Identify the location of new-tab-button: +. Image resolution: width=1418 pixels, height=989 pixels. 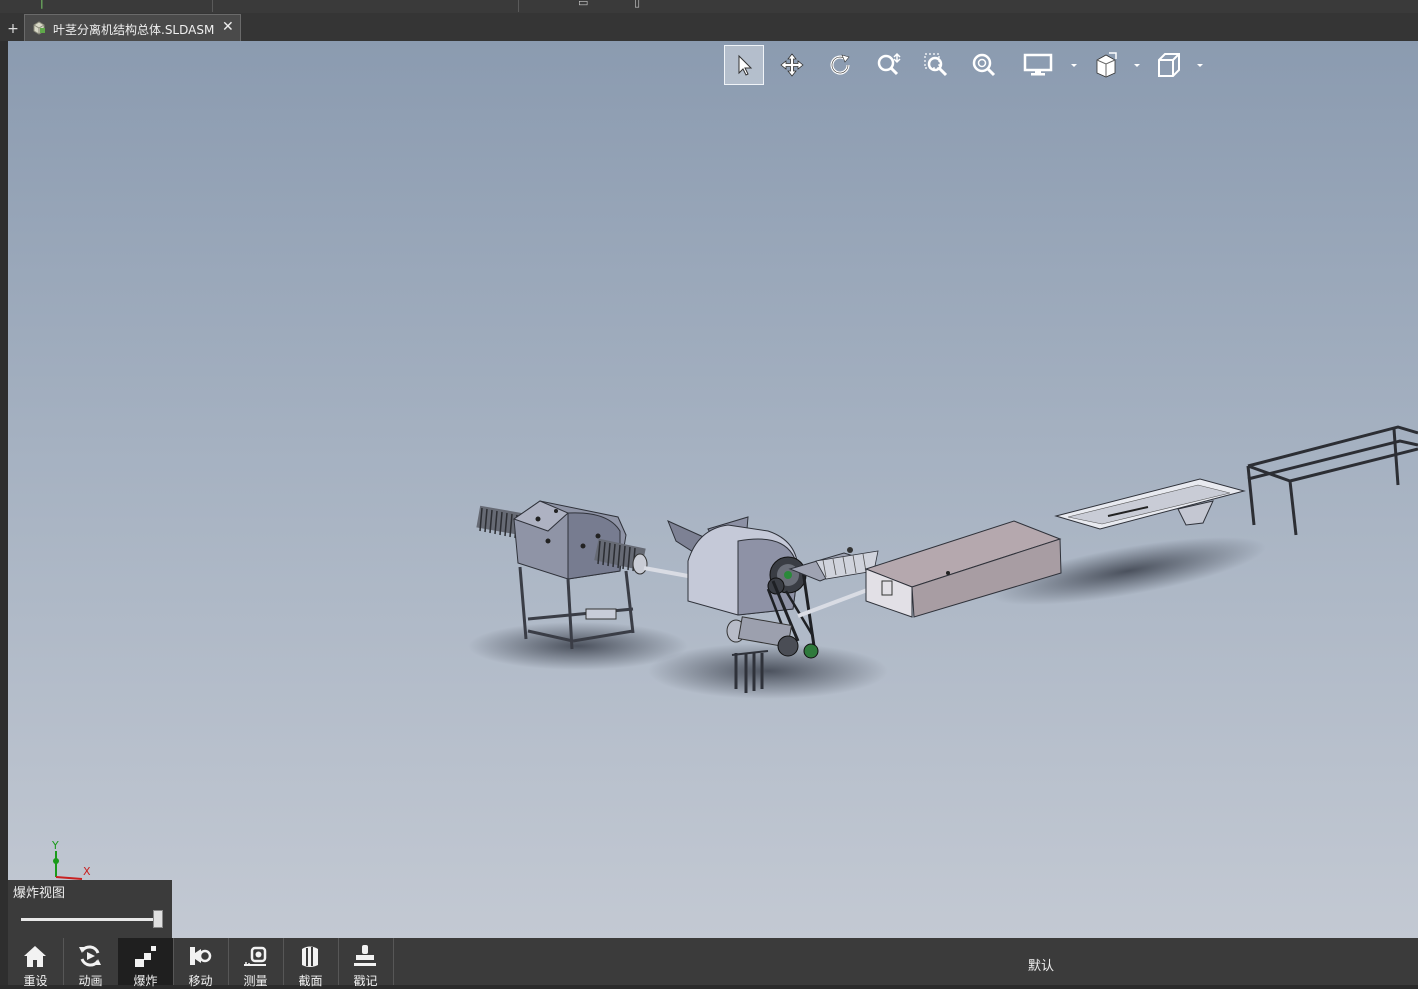
(13, 29).